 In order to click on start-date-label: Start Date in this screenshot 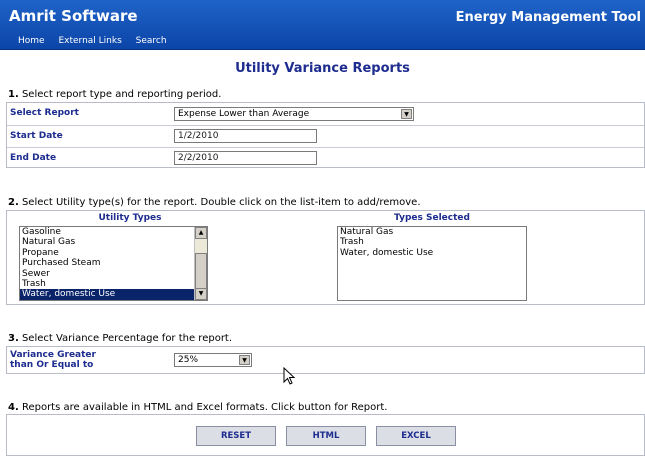, I will do `click(36, 136)`.